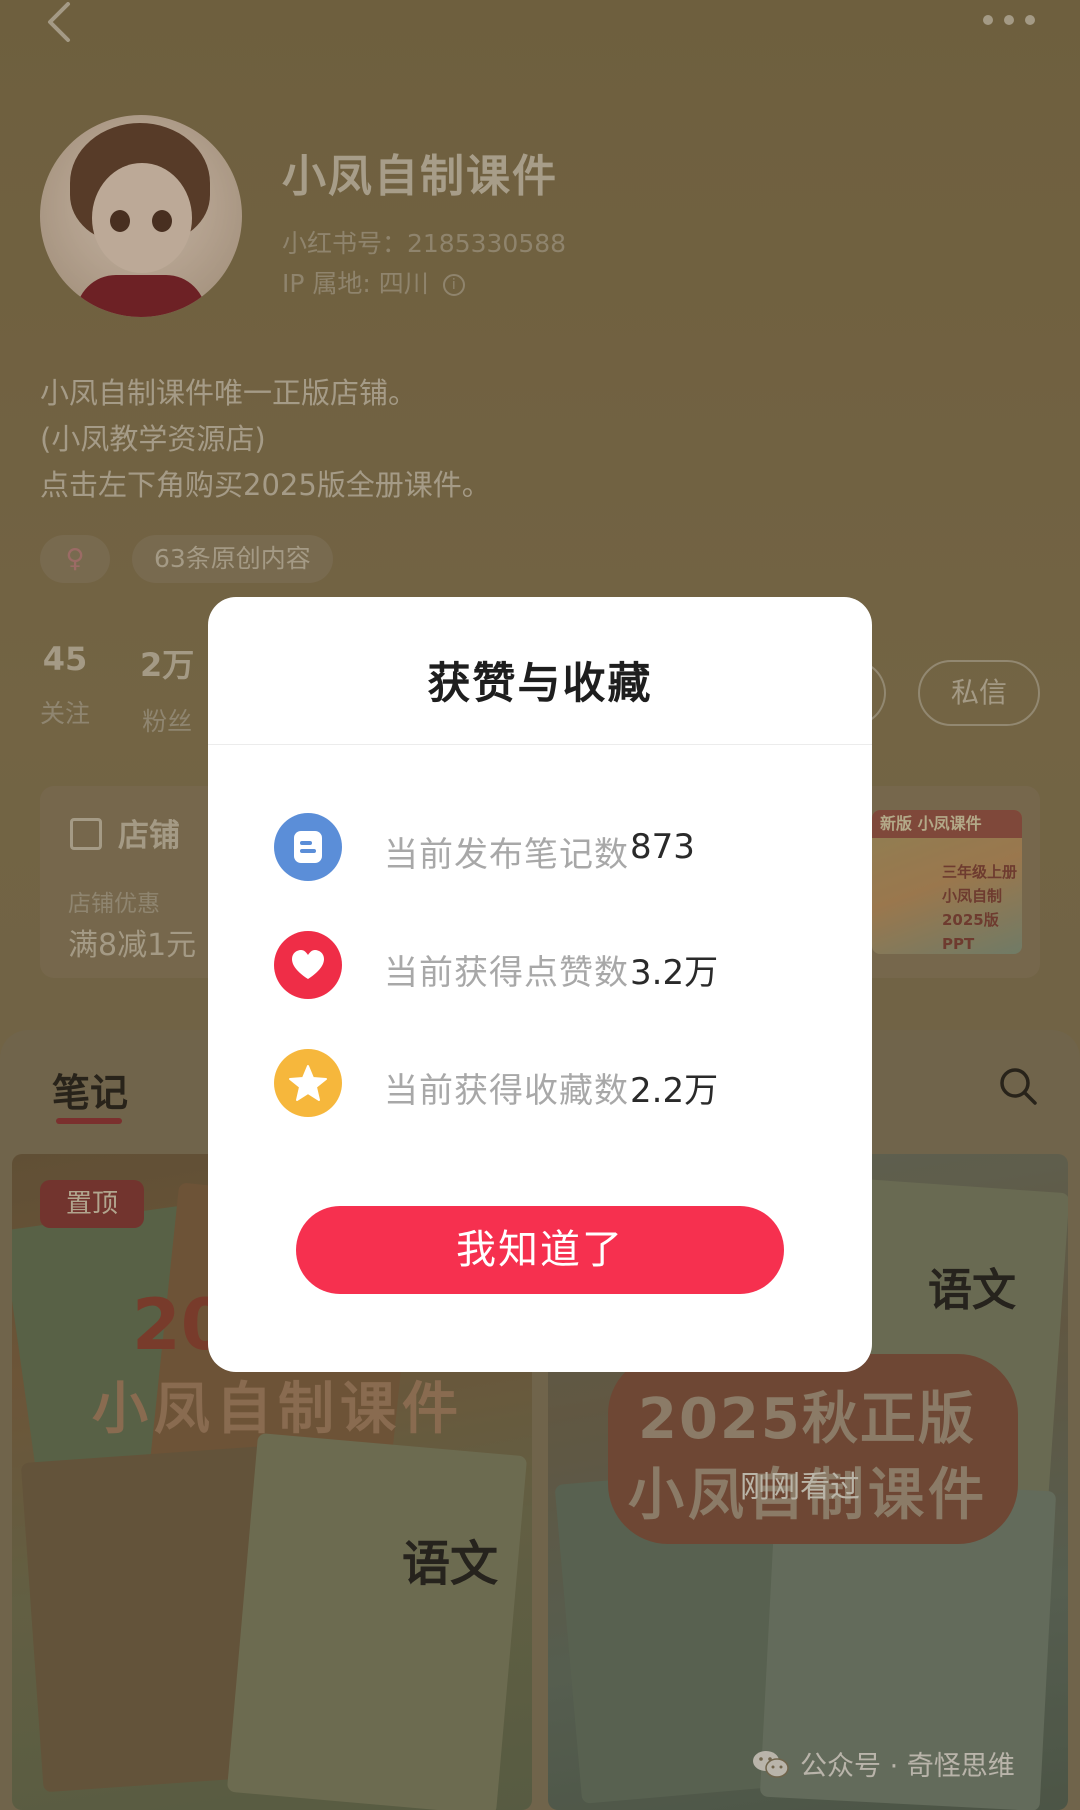 This screenshot has height=1810, width=1080. What do you see at coordinates (506, 1091) in the screenshot?
I see `collects-count-label: 当前获得收藏数` at bounding box center [506, 1091].